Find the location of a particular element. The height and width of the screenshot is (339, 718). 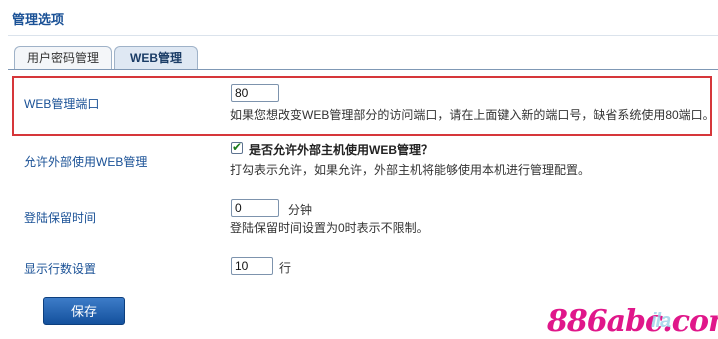

watermark-text: 886abc.com is located at coordinates (632, 321).